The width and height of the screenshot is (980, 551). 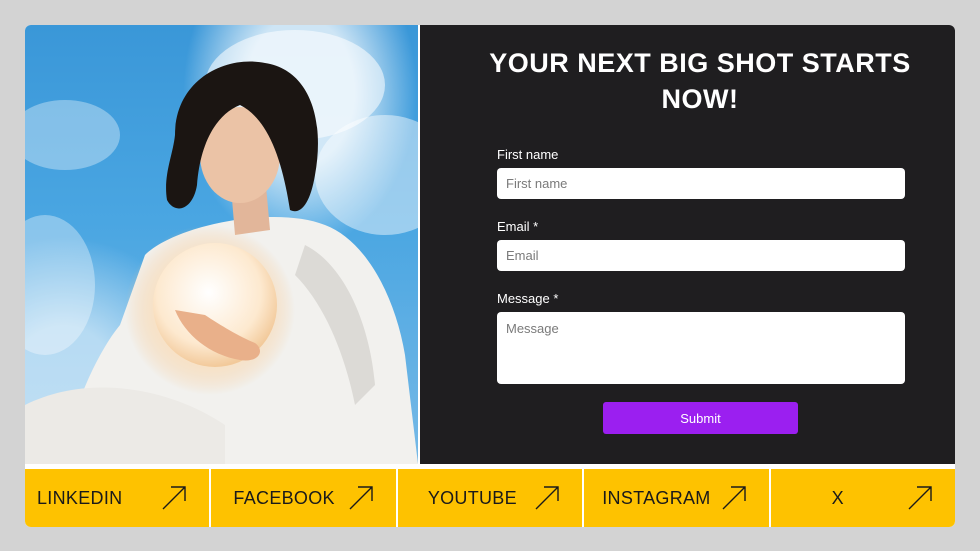 I want to click on social-link-facebook: FACEBOOK, so click(x=303, y=498).